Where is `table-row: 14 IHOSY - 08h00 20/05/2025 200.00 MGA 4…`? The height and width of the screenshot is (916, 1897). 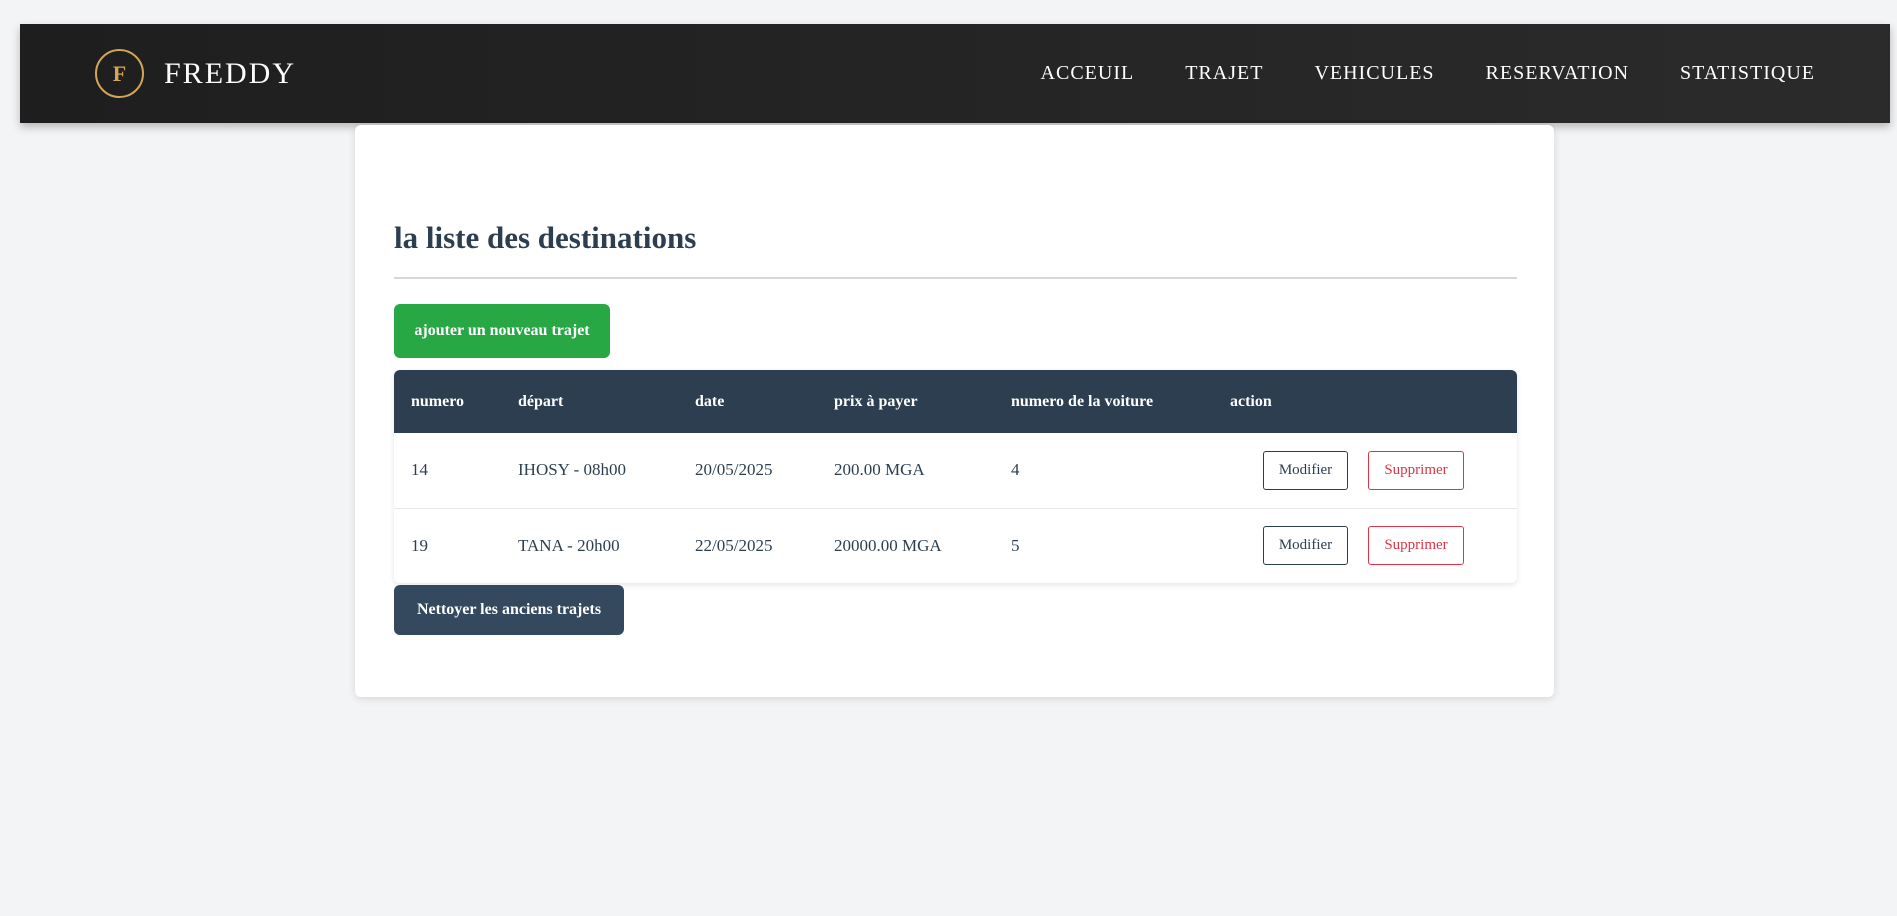
table-row: 14 IHOSY - 08h00 20/05/2025 200.00 MGA 4… is located at coordinates (955, 470).